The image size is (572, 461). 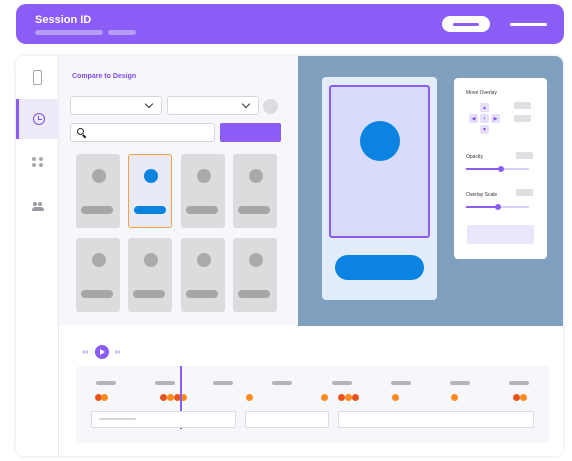 What do you see at coordinates (104, 76) in the screenshot?
I see `compare-title: Compare to Design` at bounding box center [104, 76].